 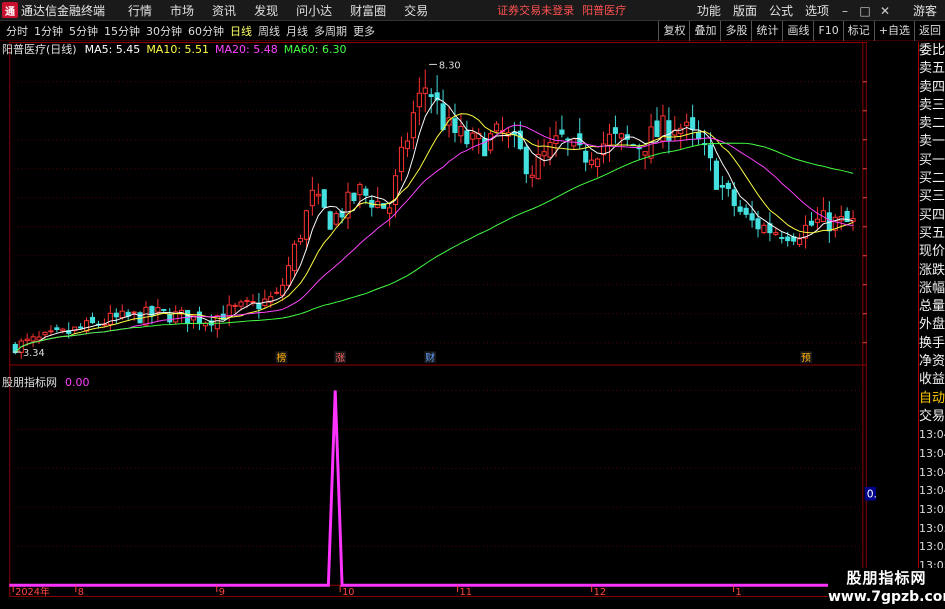 I want to click on quote-field-label: 总量, so click(x=932, y=307).